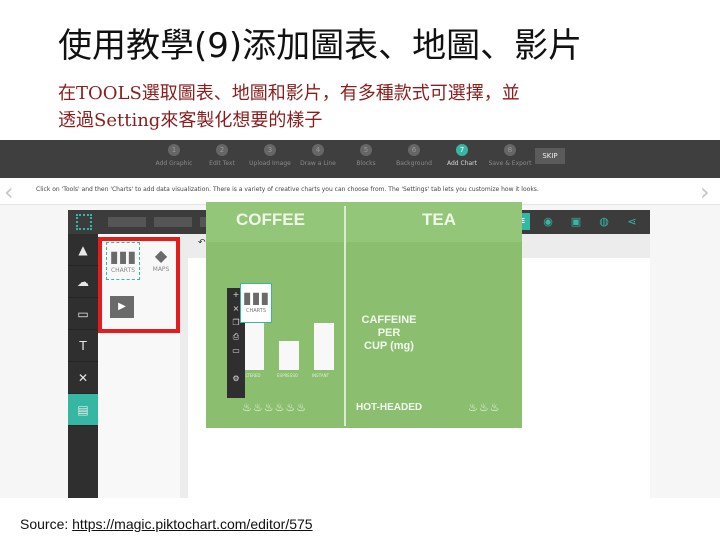 This screenshot has height=540, width=720. I want to click on tour-step-number: 7, so click(462, 150).